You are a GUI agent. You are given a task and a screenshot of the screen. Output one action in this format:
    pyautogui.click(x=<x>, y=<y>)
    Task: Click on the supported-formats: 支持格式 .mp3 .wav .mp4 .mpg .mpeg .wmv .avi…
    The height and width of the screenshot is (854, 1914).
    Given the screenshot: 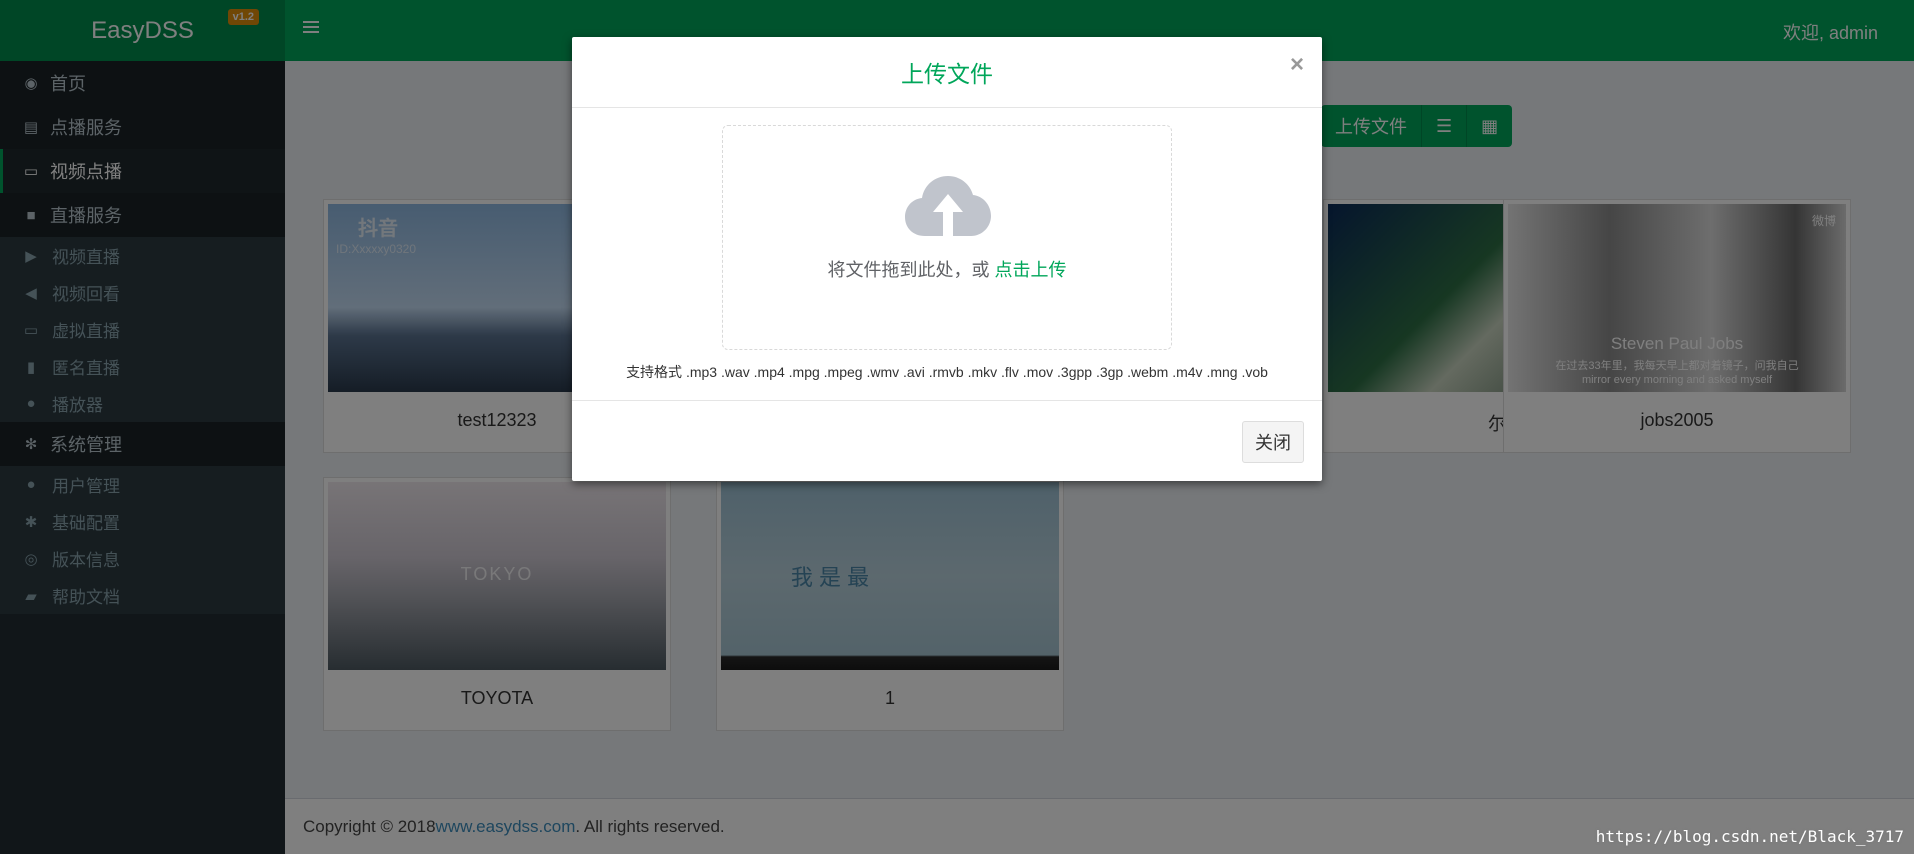 What is the action you would take?
    pyautogui.click(x=947, y=372)
    